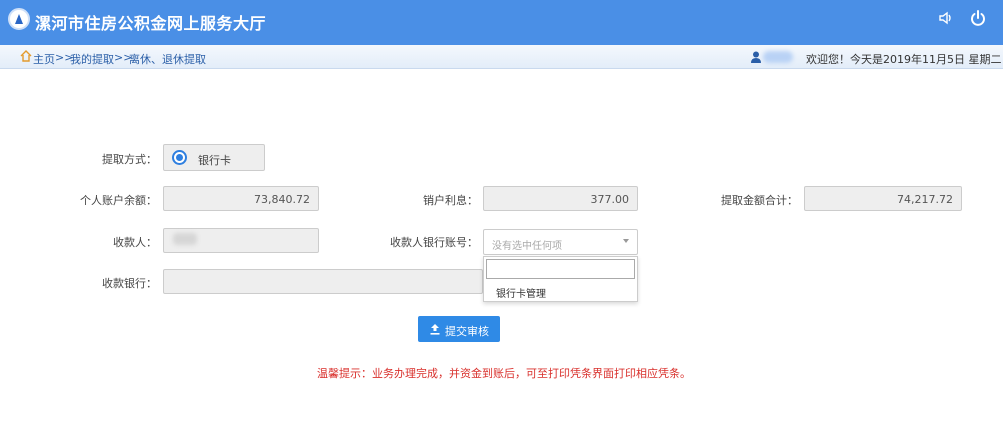 Image resolution: width=1003 pixels, height=445 pixels. What do you see at coordinates (756, 57) in the screenshot?
I see `user-icon` at bounding box center [756, 57].